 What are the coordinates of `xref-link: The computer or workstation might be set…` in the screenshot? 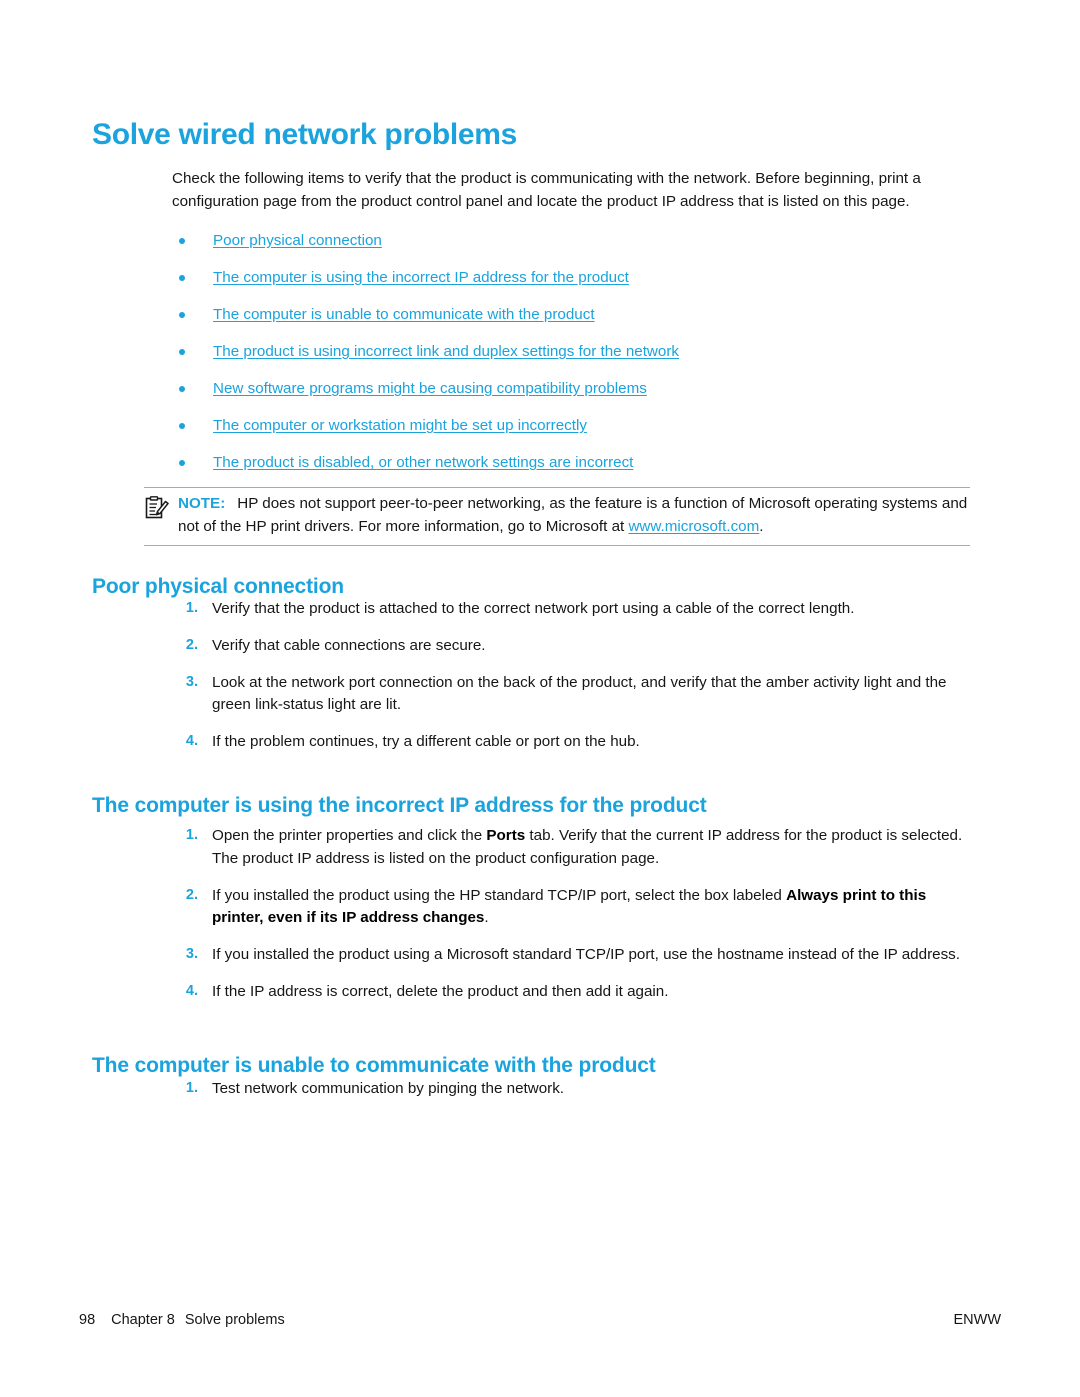 It's located at (400, 425).